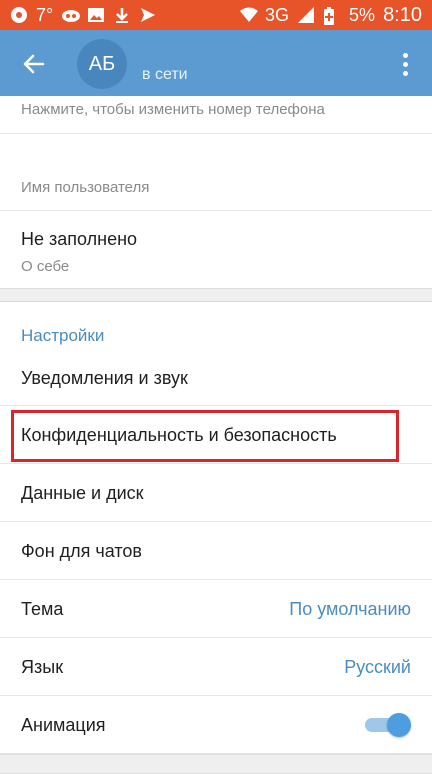 The height and width of the screenshot is (774, 432). Describe the element at coordinates (85, 187) in the screenshot. I see `username-label: Имя пользователя` at that location.